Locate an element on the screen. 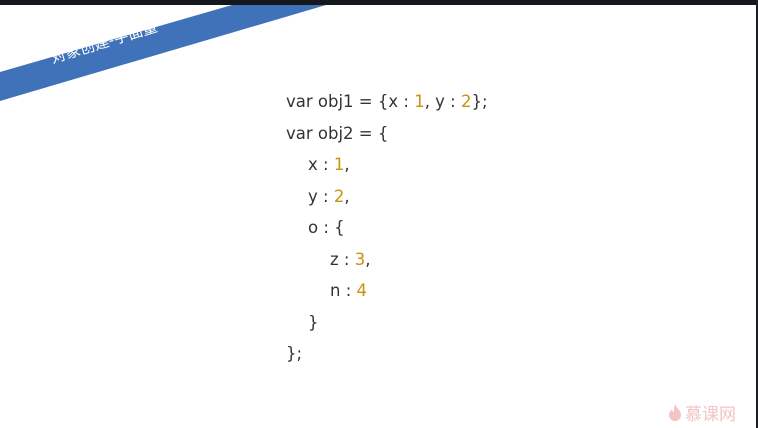  code-text: n : is located at coordinates (343, 290).